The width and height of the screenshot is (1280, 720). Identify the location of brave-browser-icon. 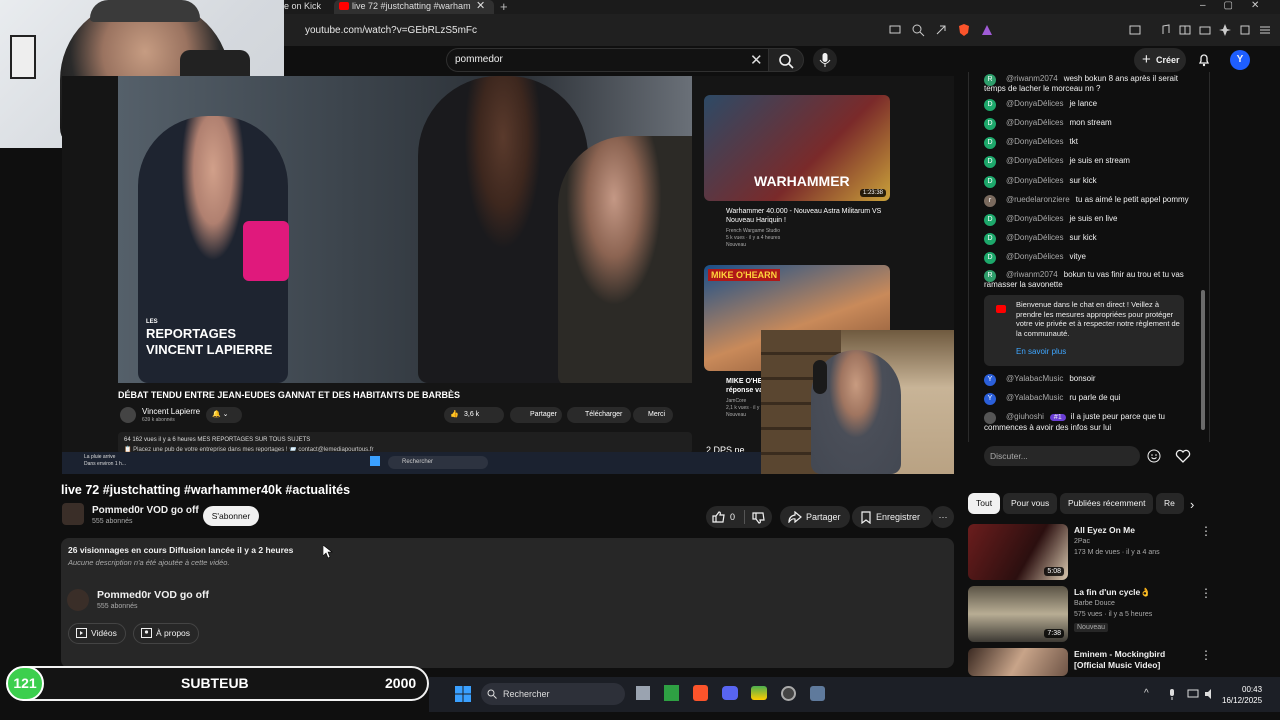
(700, 693).